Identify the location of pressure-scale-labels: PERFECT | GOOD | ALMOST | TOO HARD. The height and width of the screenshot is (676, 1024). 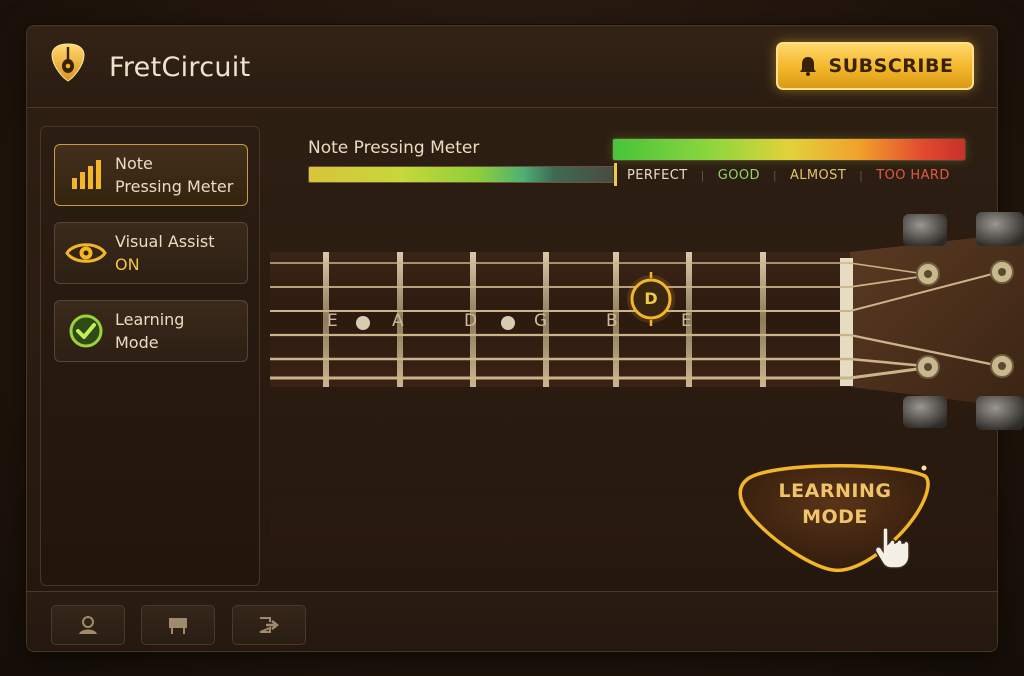
(788, 175).